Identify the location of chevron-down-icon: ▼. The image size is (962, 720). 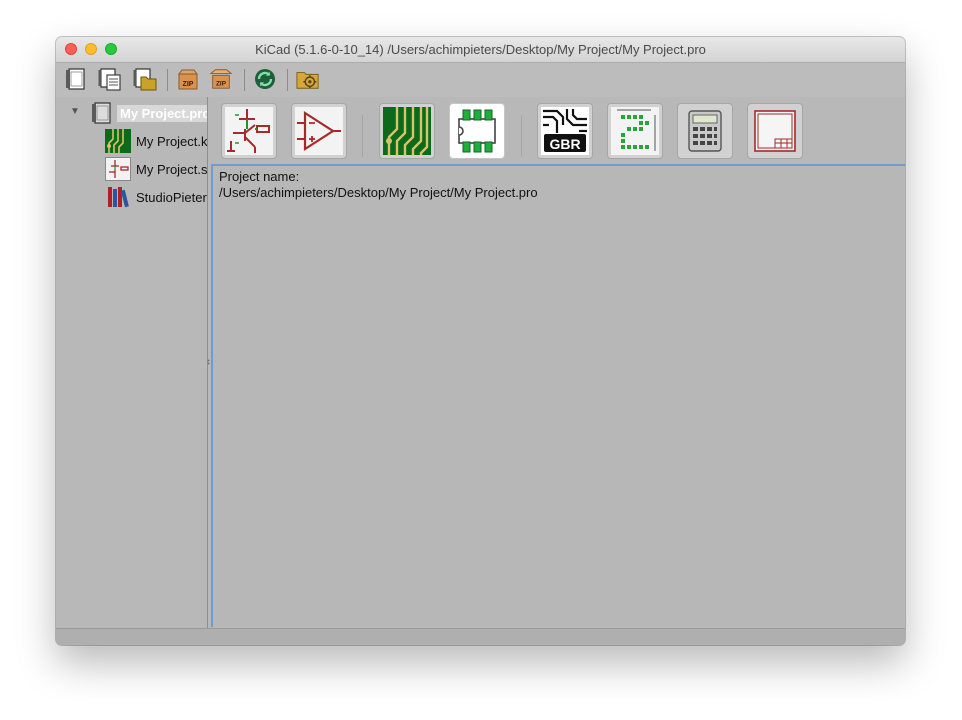
(75, 111).